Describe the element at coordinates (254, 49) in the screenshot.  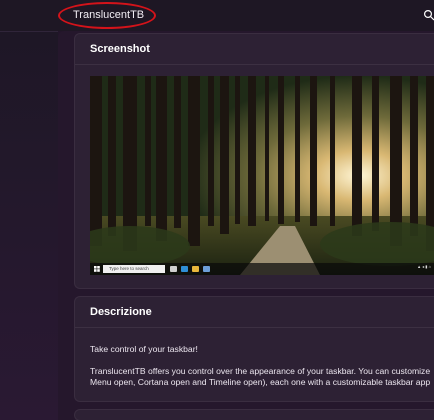
I see `screenshot-card-title: Screenshot` at that location.